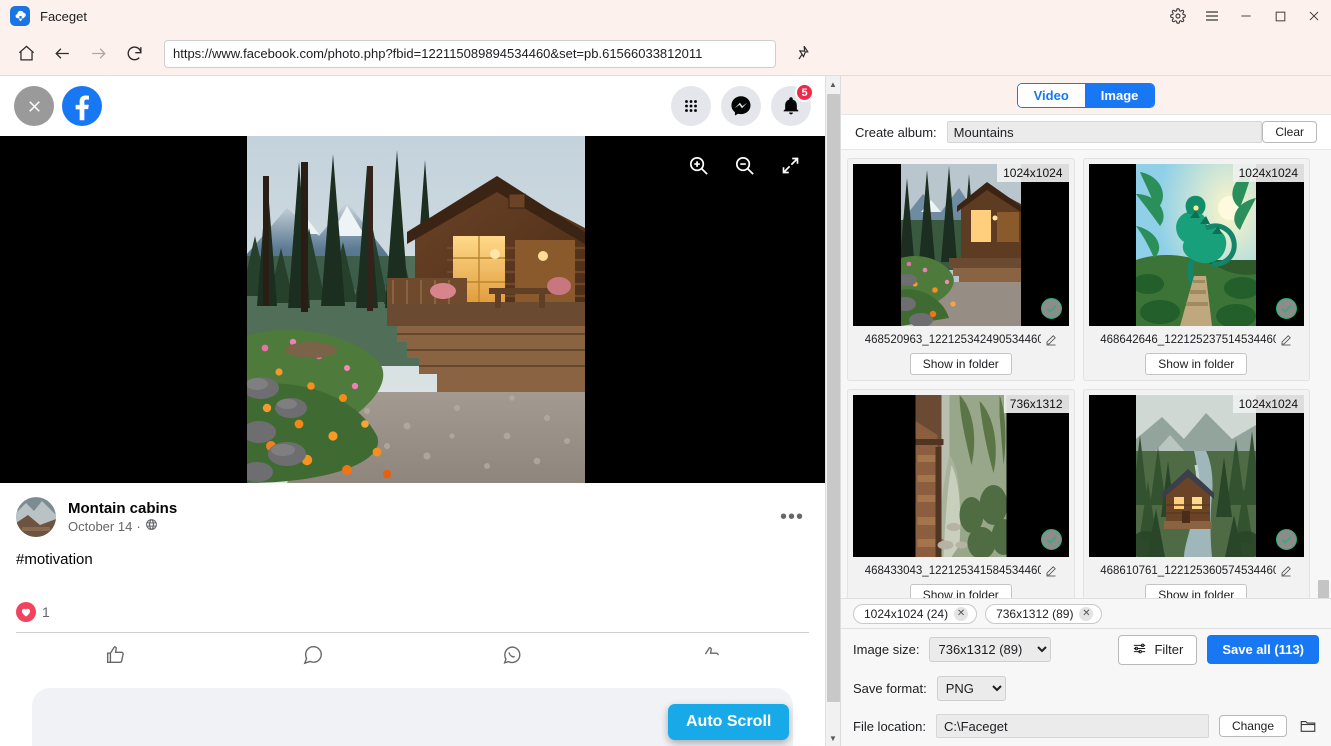  Describe the element at coordinates (34, 106) in the screenshot. I see `fb-close-icon` at that location.